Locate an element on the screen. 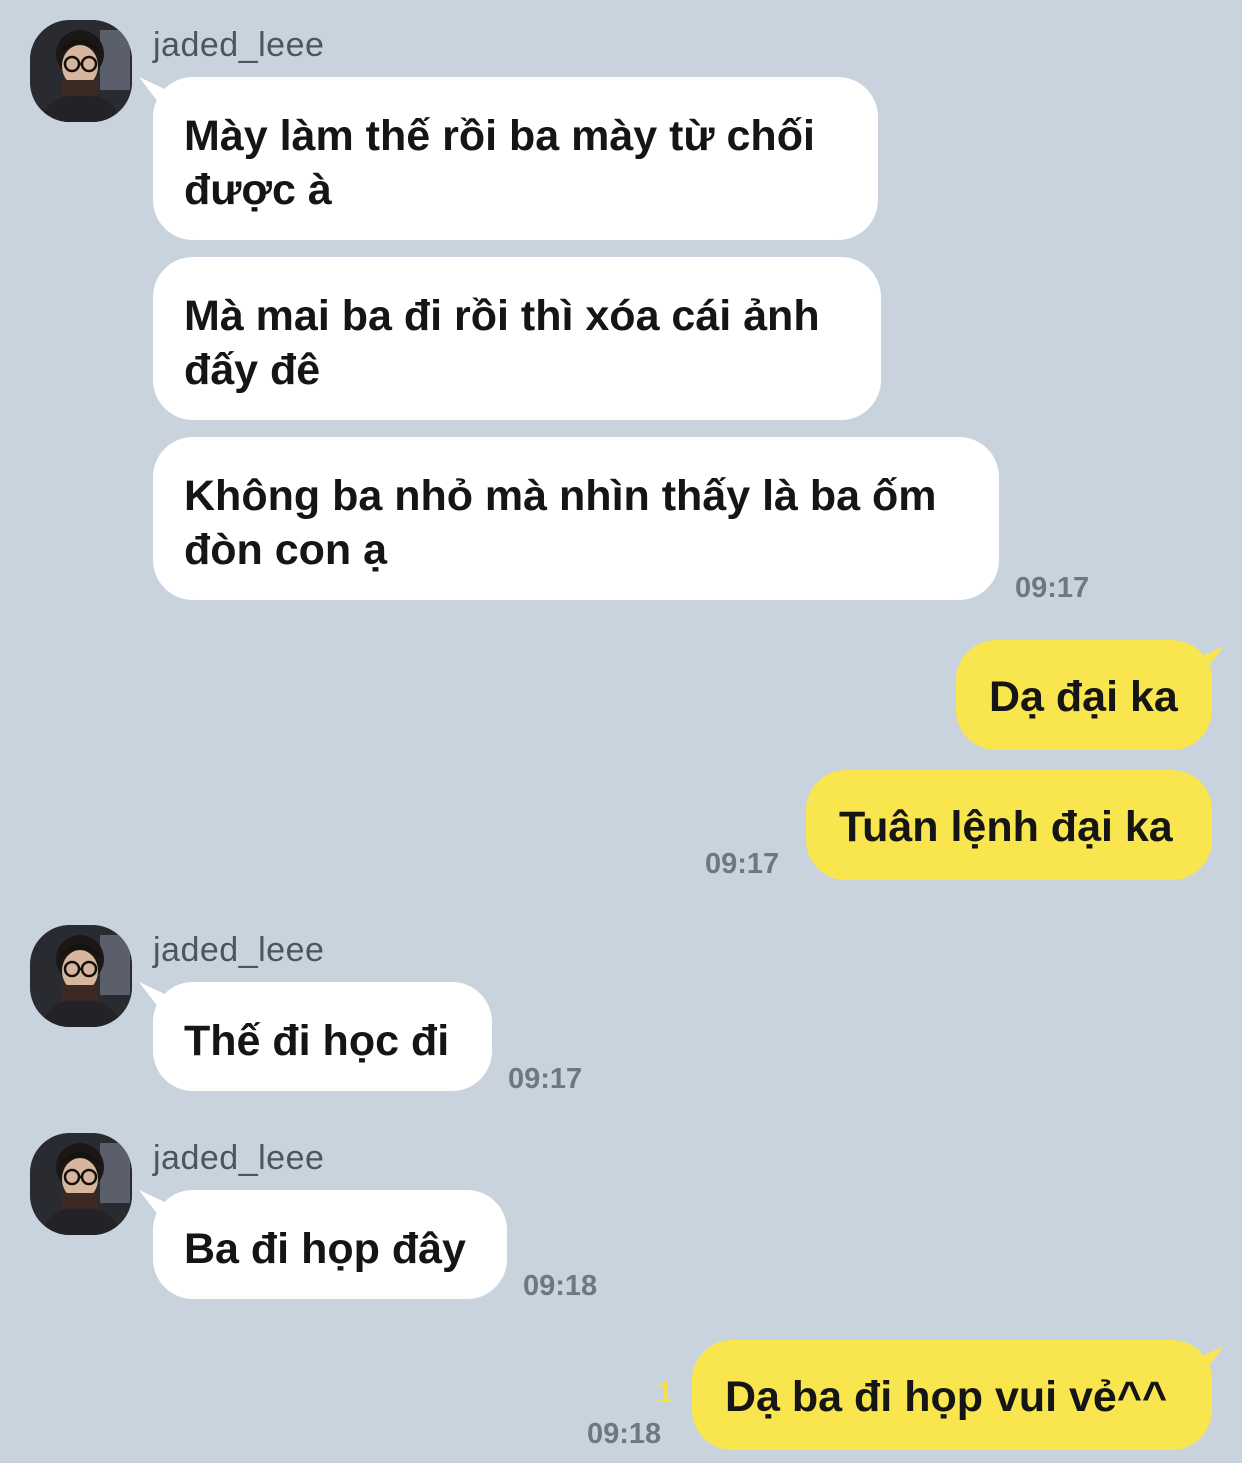 The height and width of the screenshot is (1463, 1242). message-text: Ba đi họp đây is located at coordinates (325, 1249).